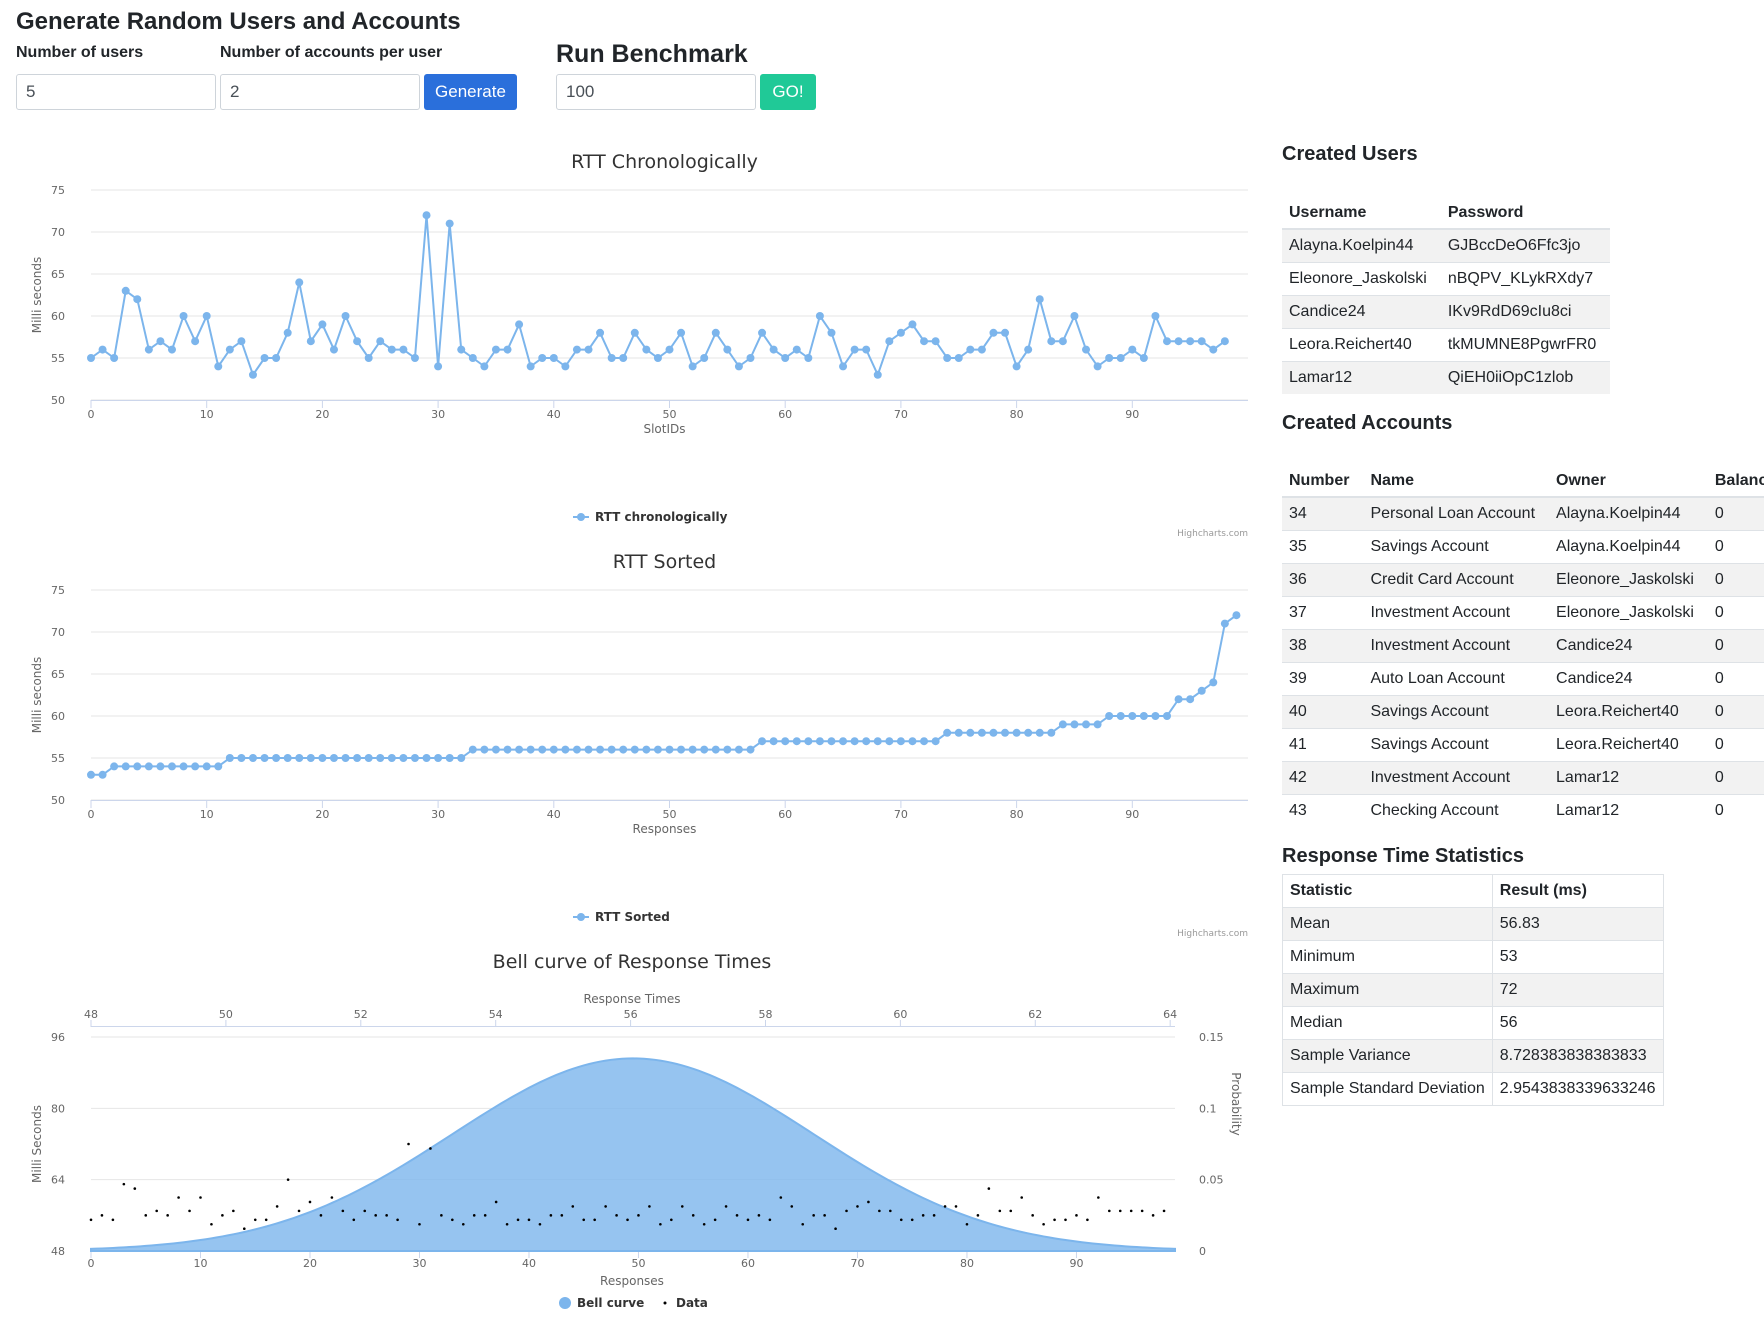 The image size is (1764, 1340). What do you see at coordinates (238, 21) in the screenshot?
I see `generate-title: Generate Random Users and Accounts` at bounding box center [238, 21].